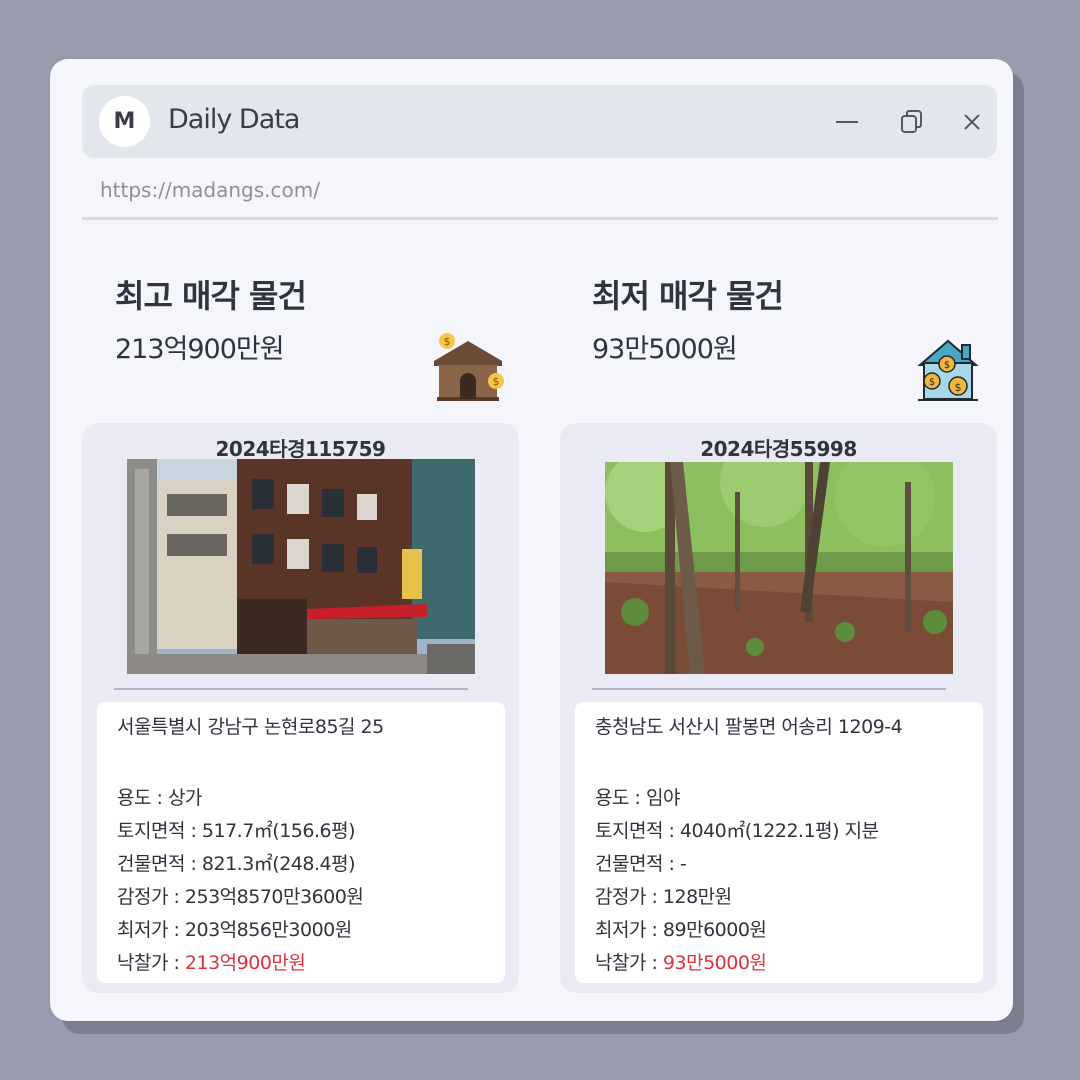 The width and height of the screenshot is (1080, 1080). I want to click on land-area-value: 4040㎡(1222.1평) 지분, so click(779, 831).